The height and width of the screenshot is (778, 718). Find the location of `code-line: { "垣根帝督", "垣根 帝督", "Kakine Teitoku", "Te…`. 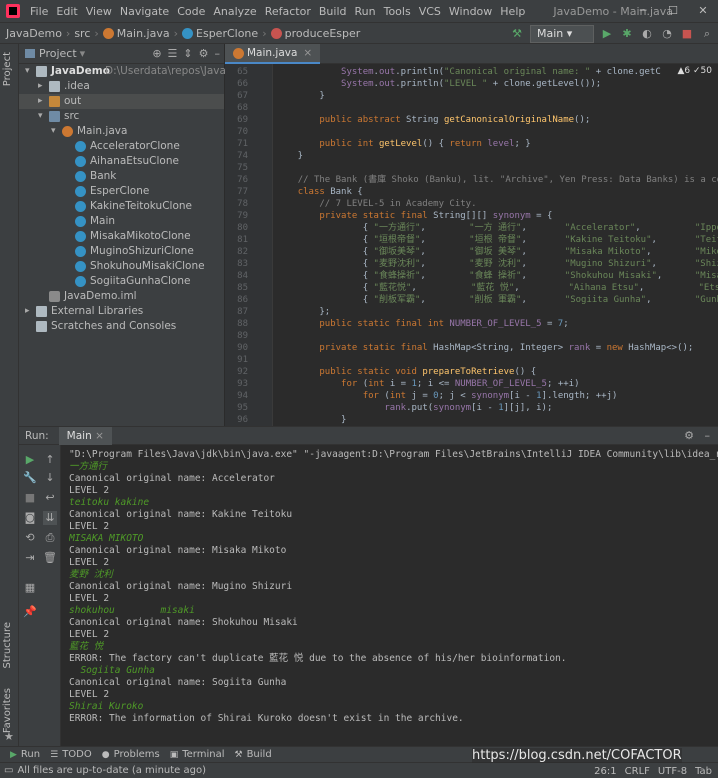

code-line: { "垣根帝督", "垣根 帝督", "Kakine Teitoku", "Te… is located at coordinates (497, 240).